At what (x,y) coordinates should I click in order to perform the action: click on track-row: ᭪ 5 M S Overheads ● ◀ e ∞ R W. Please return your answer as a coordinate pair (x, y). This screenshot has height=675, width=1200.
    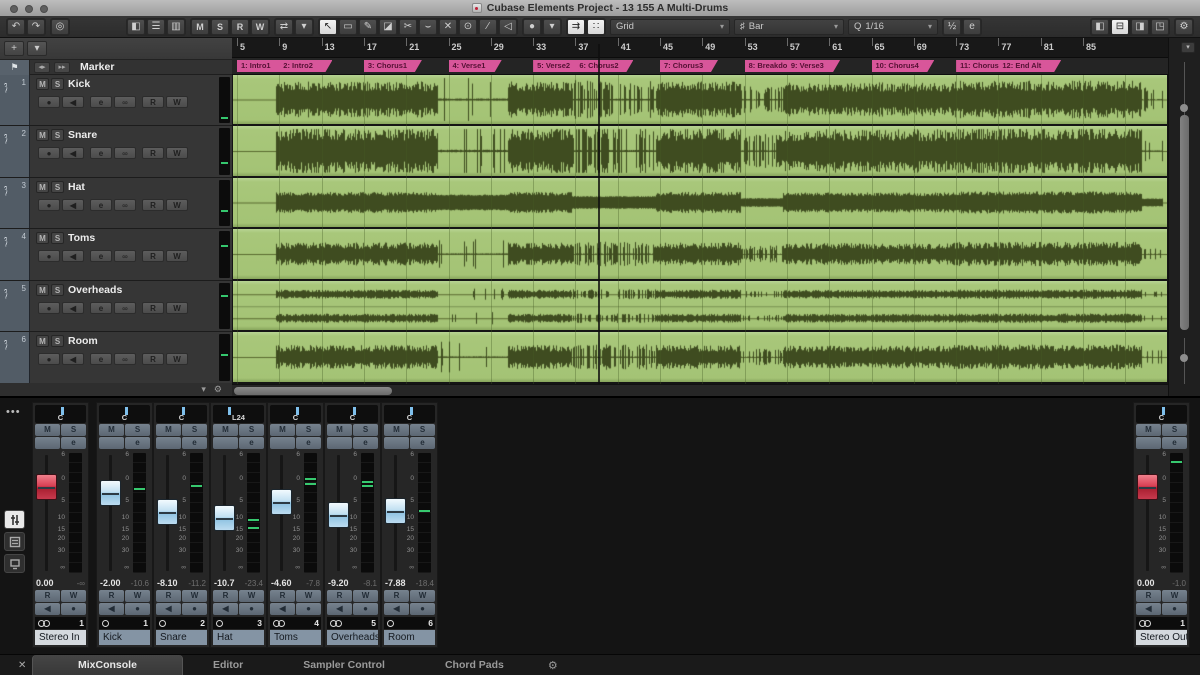
    Looking at the image, I should click on (116, 306).